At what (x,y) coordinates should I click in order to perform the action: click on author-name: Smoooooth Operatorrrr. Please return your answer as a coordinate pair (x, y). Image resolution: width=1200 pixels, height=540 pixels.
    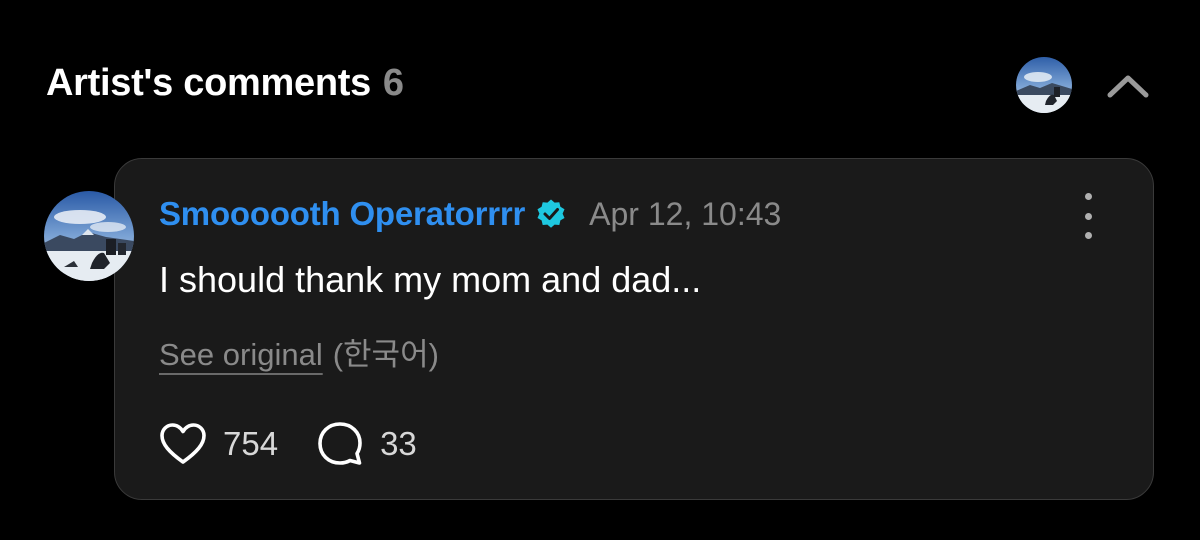
    Looking at the image, I should click on (342, 214).